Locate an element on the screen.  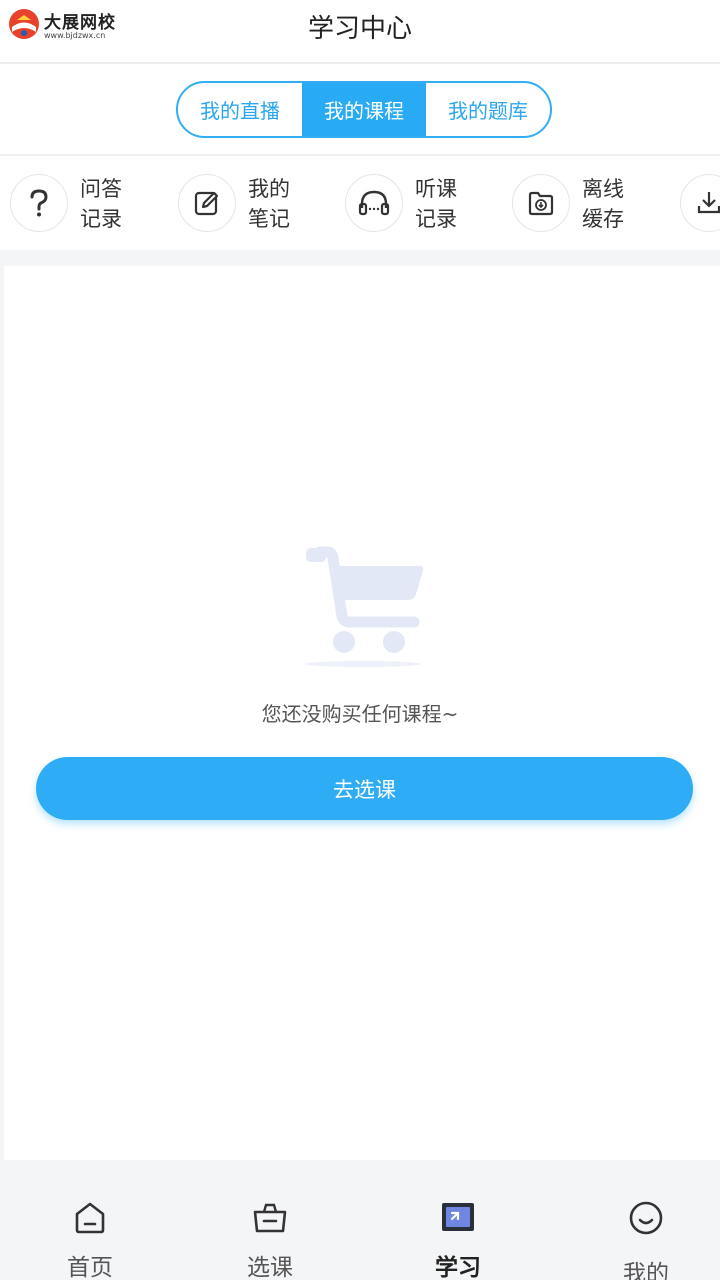
quick-link-label: 笔记 is located at coordinates (269, 219).